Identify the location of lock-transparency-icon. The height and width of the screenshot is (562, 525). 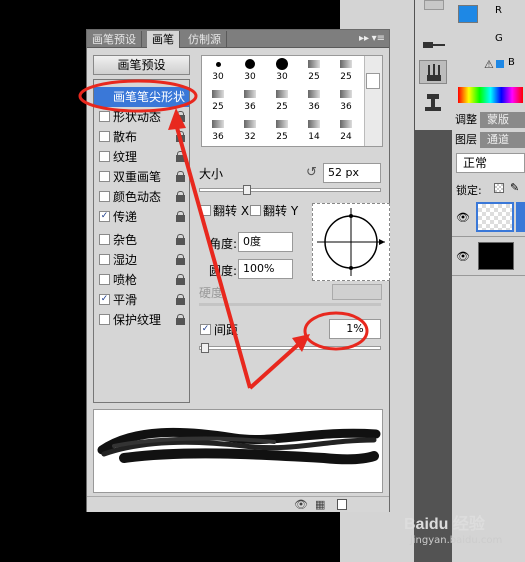
(499, 188).